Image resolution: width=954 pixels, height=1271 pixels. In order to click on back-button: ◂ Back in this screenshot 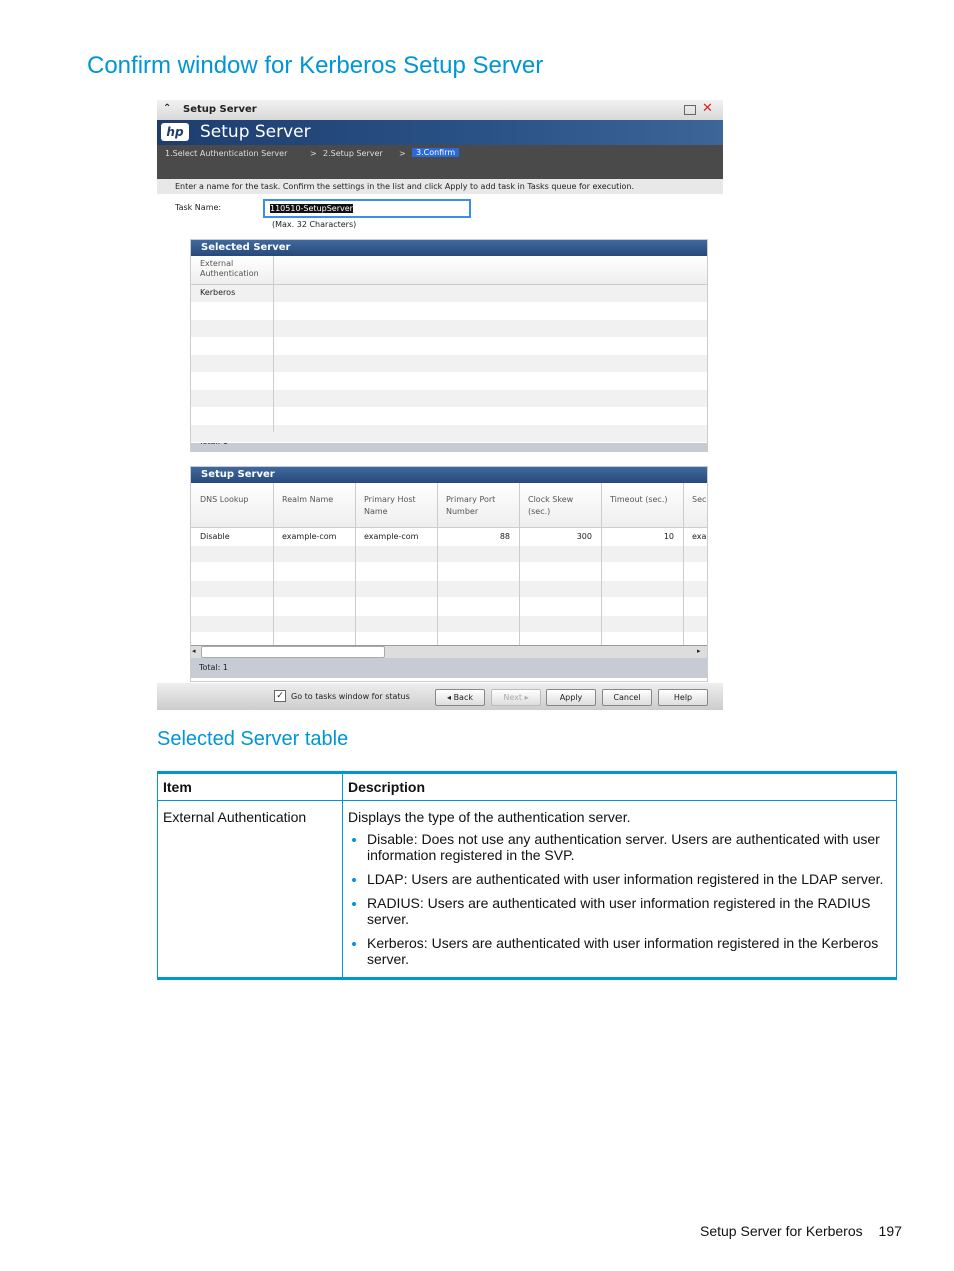, I will do `click(460, 697)`.